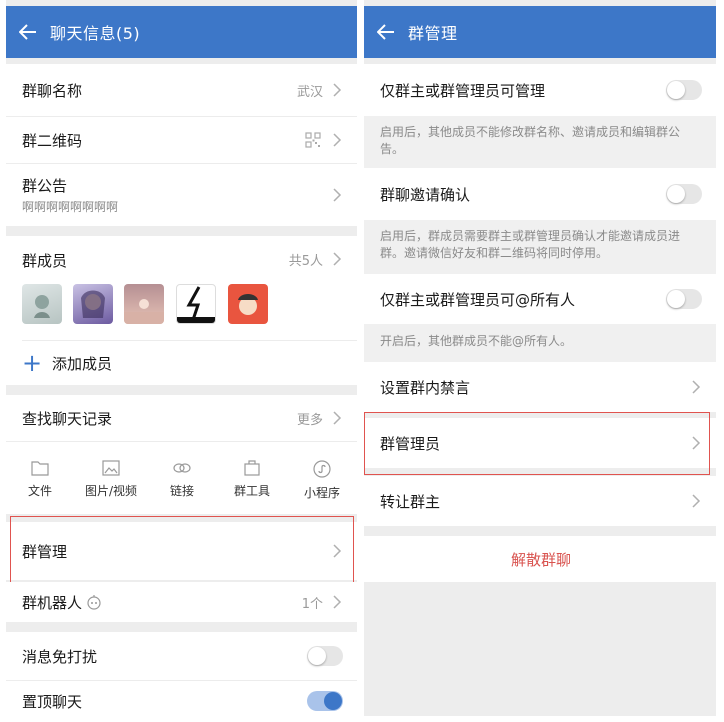 The height and width of the screenshot is (722, 724). Describe the element at coordinates (476, 341) in the screenshot. I see `note-text: 开启后，其他群成员不能@所有人。` at that location.